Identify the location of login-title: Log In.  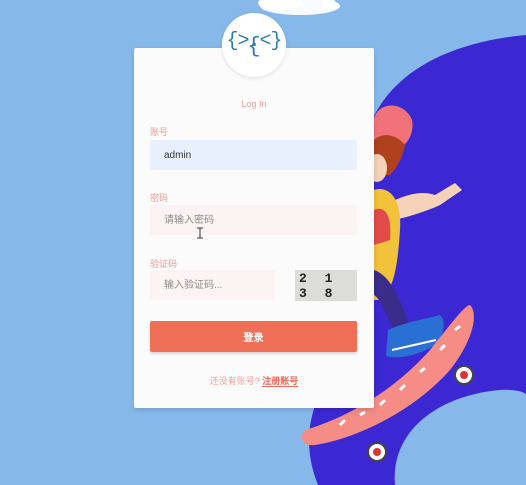
(254, 104).